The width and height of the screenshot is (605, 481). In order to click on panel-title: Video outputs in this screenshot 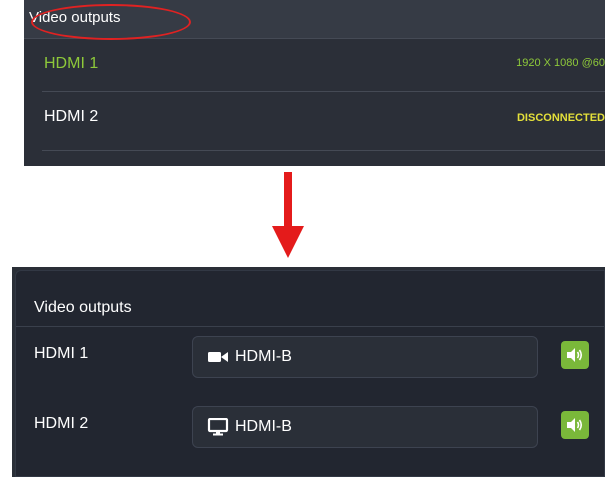, I will do `click(83, 307)`.